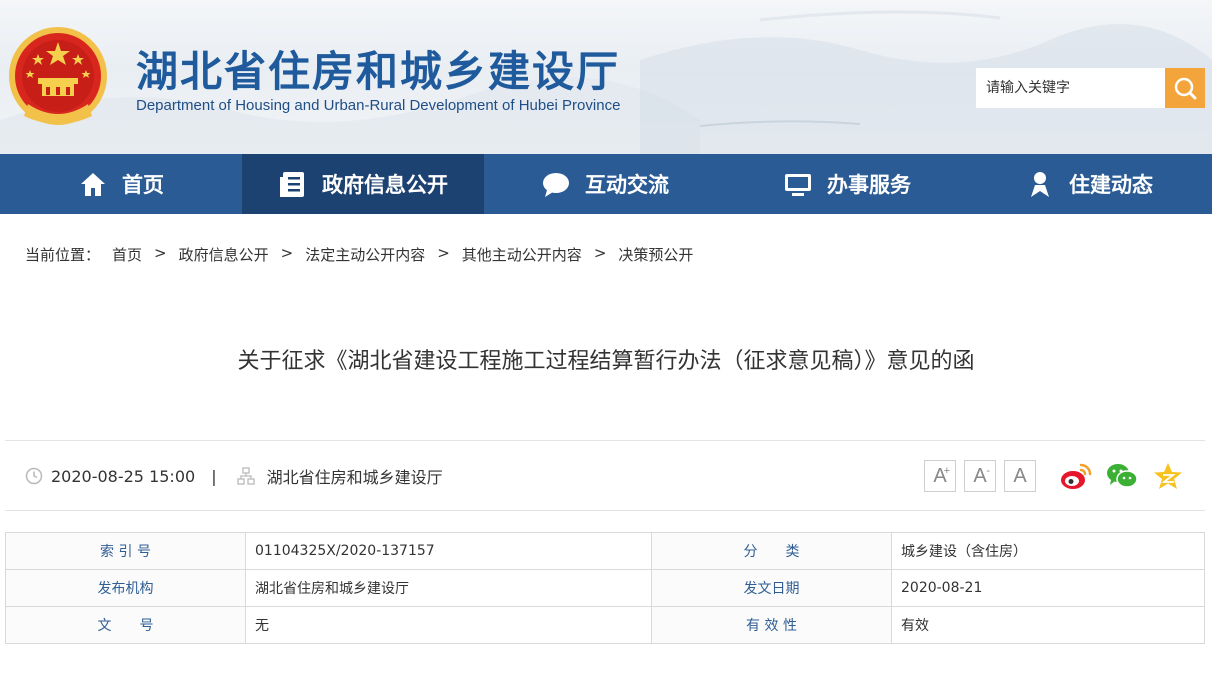 The image size is (1212, 682). What do you see at coordinates (1020, 476) in the screenshot?
I see `font-reset-button: A` at bounding box center [1020, 476].